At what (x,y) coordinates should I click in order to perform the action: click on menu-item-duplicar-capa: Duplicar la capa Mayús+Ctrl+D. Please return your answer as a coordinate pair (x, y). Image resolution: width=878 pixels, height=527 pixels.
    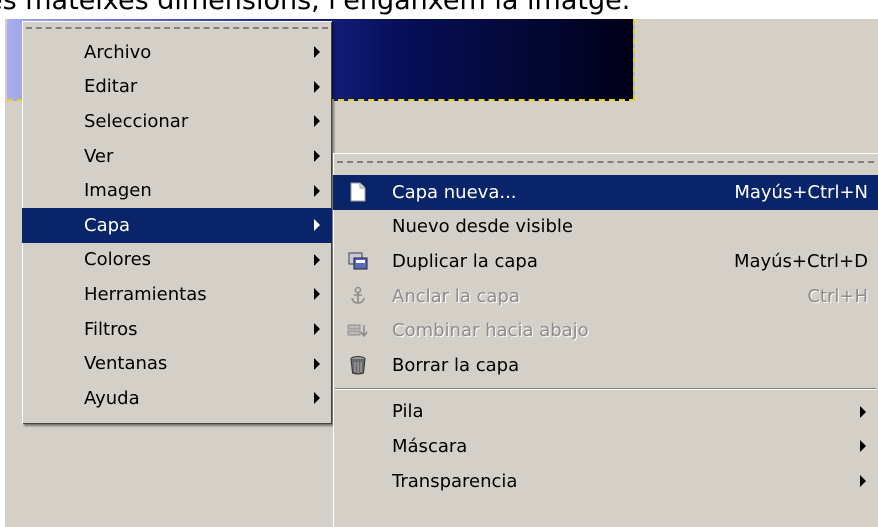
    Looking at the image, I should click on (605, 261).